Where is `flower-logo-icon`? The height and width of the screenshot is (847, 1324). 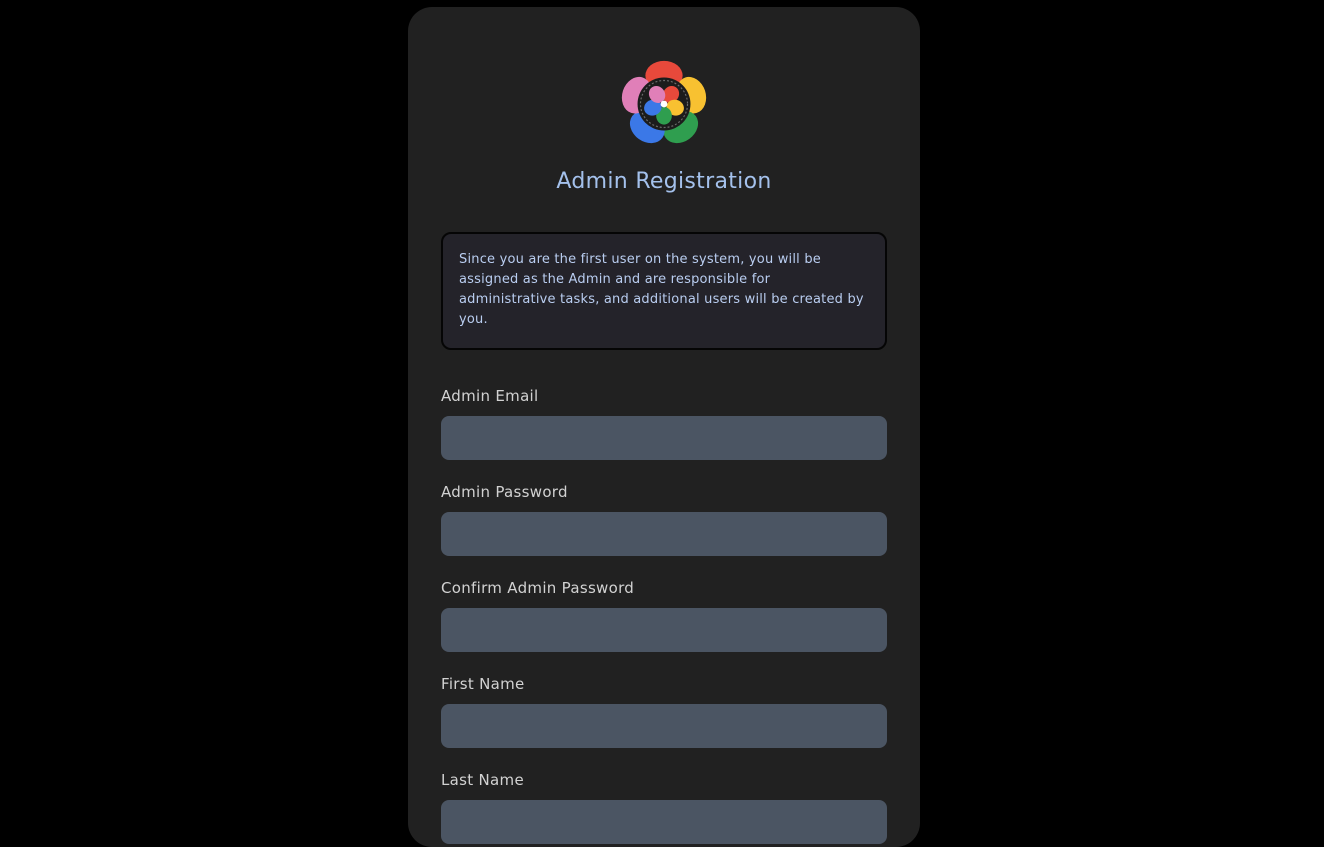
flower-logo-icon is located at coordinates (664, 102).